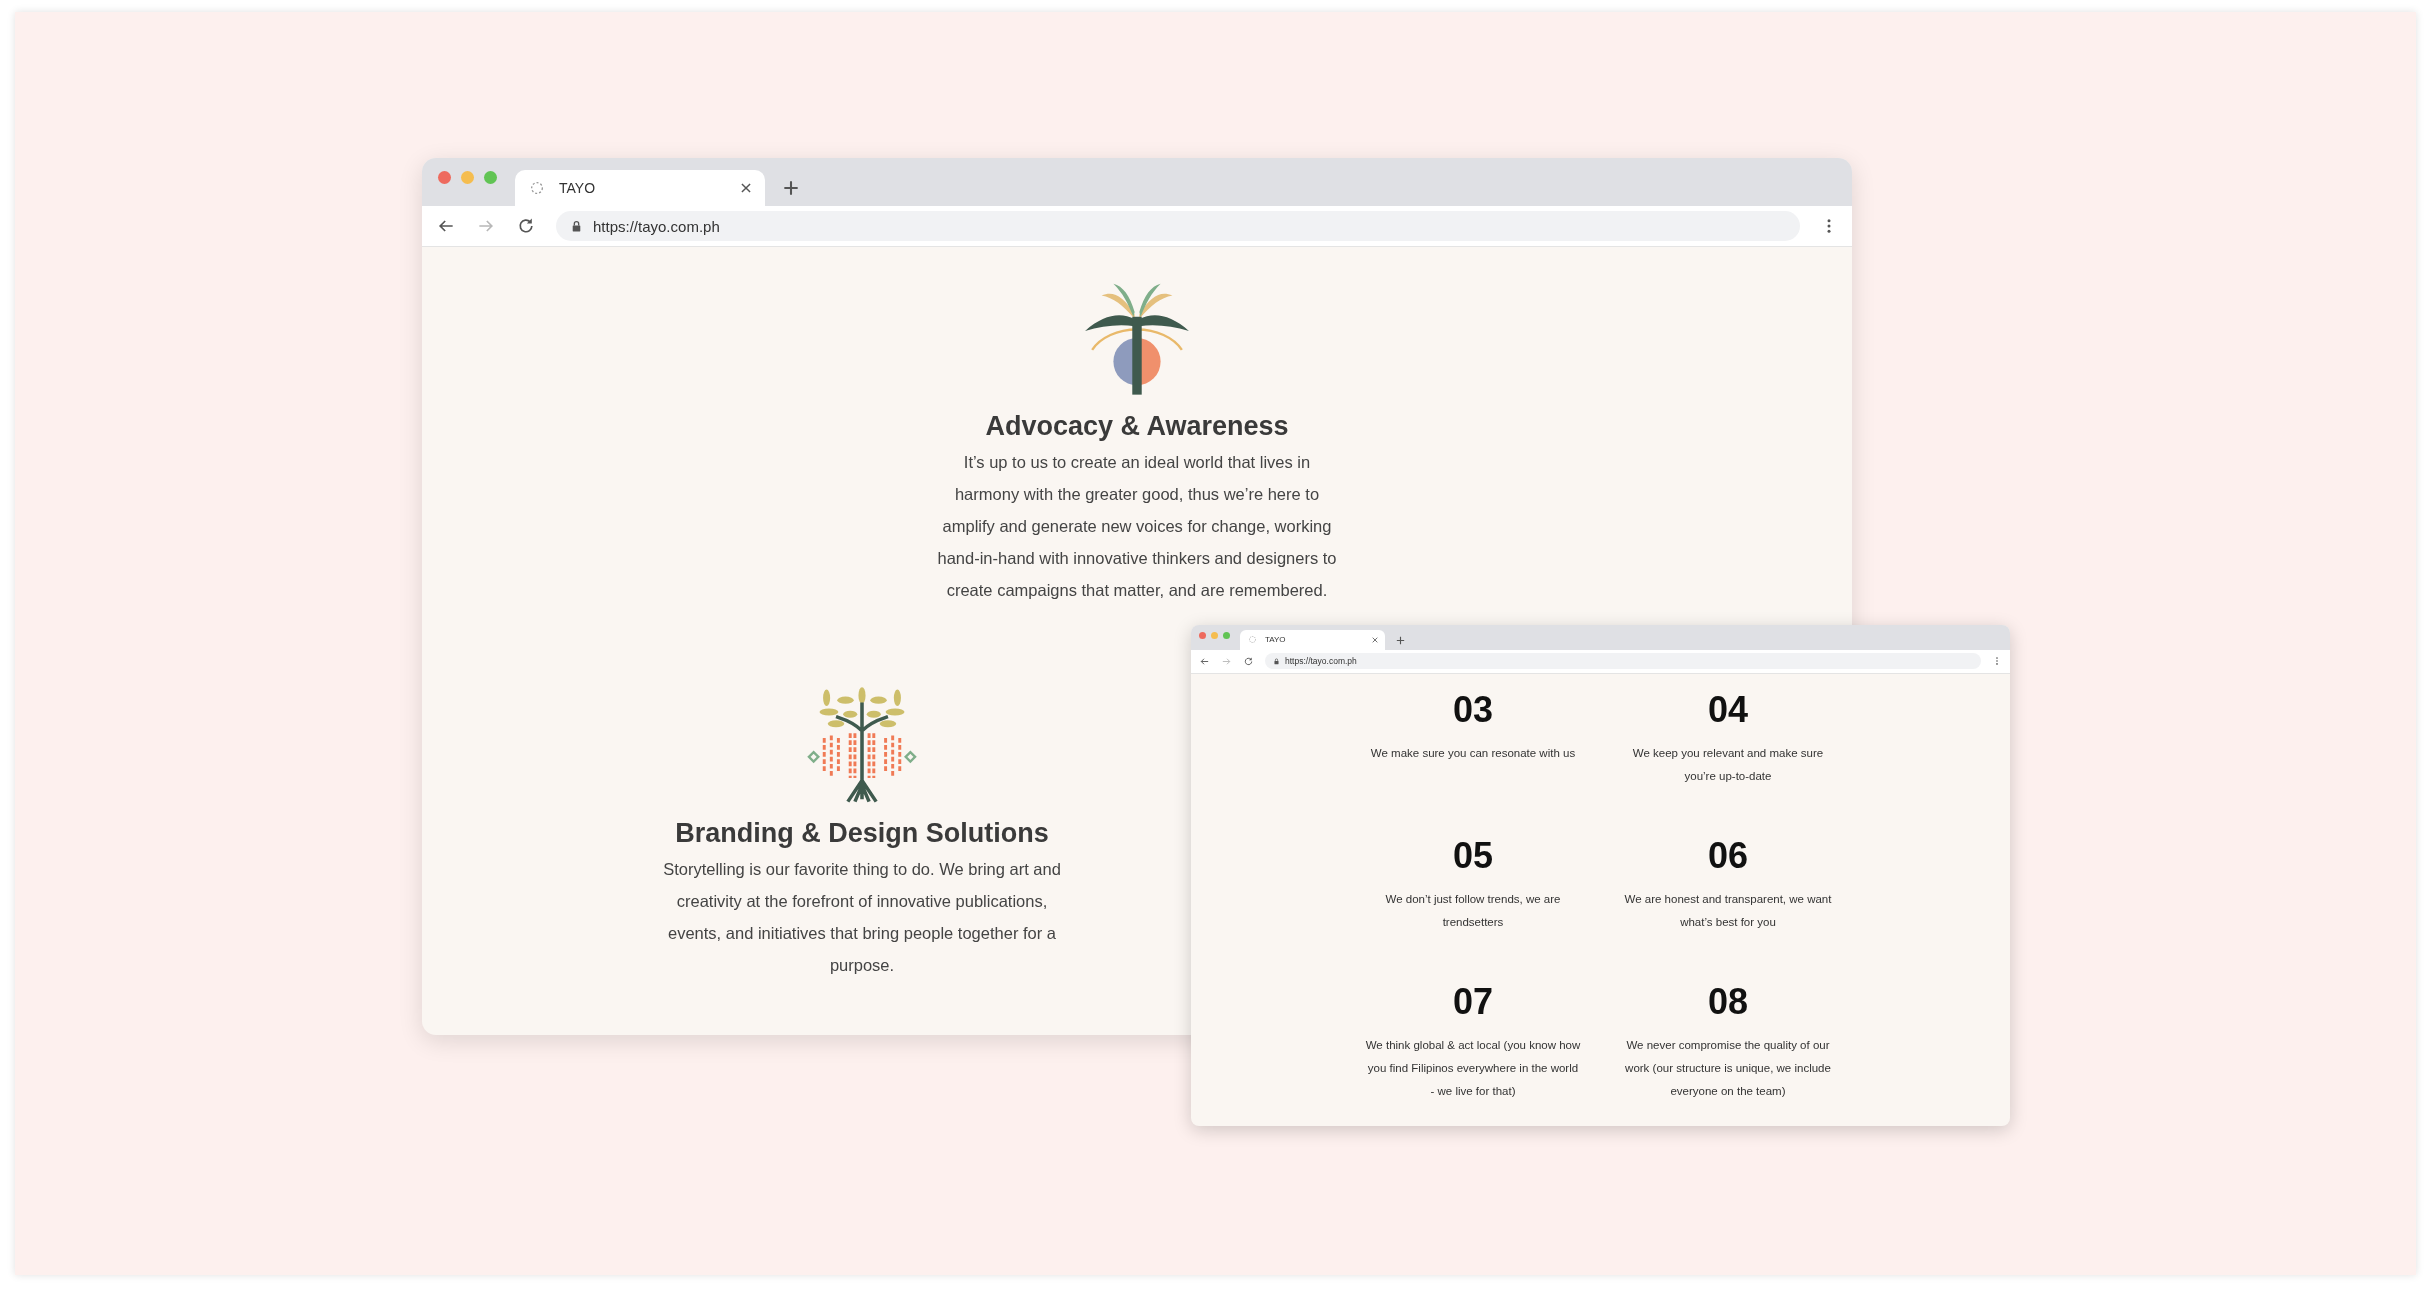  I want to click on item-number: 06, so click(1727, 856).